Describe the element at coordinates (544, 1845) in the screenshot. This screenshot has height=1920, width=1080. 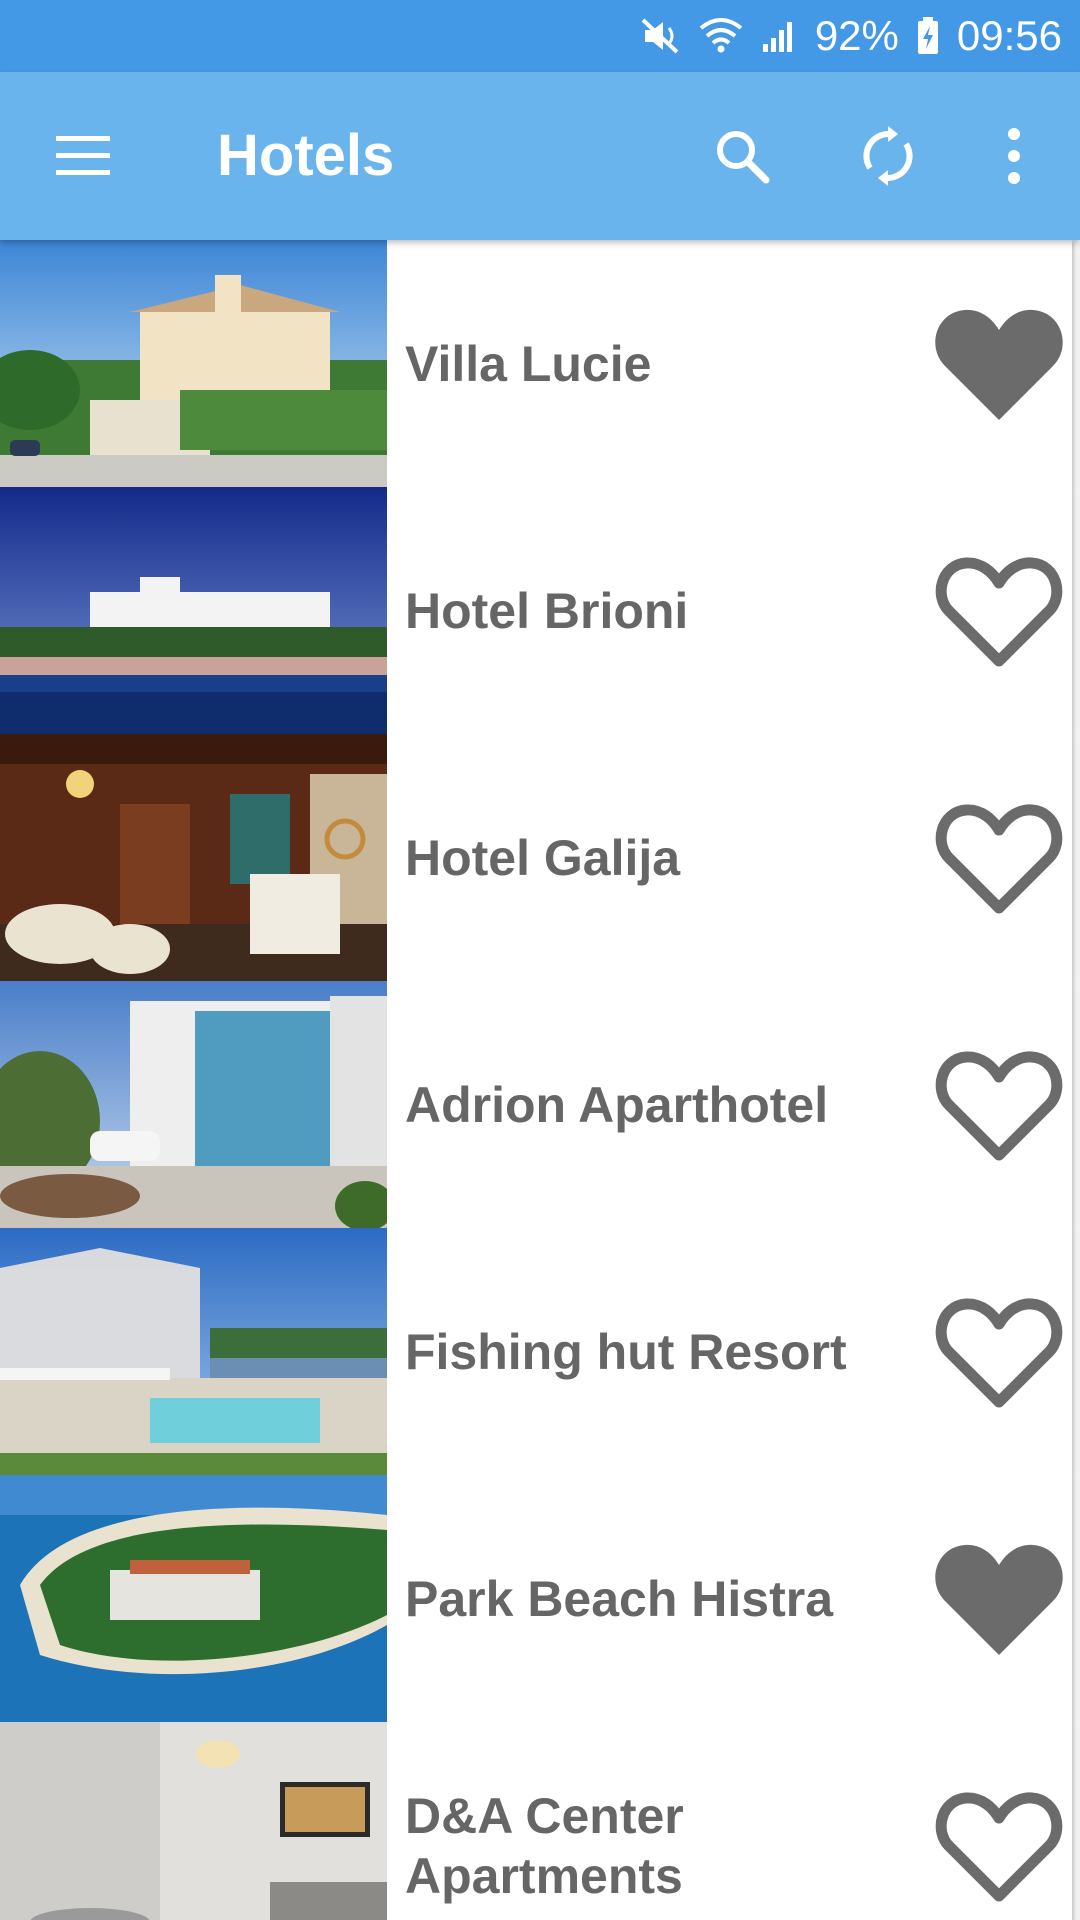
I see `hotel-name: D&A Center Apartments` at that location.